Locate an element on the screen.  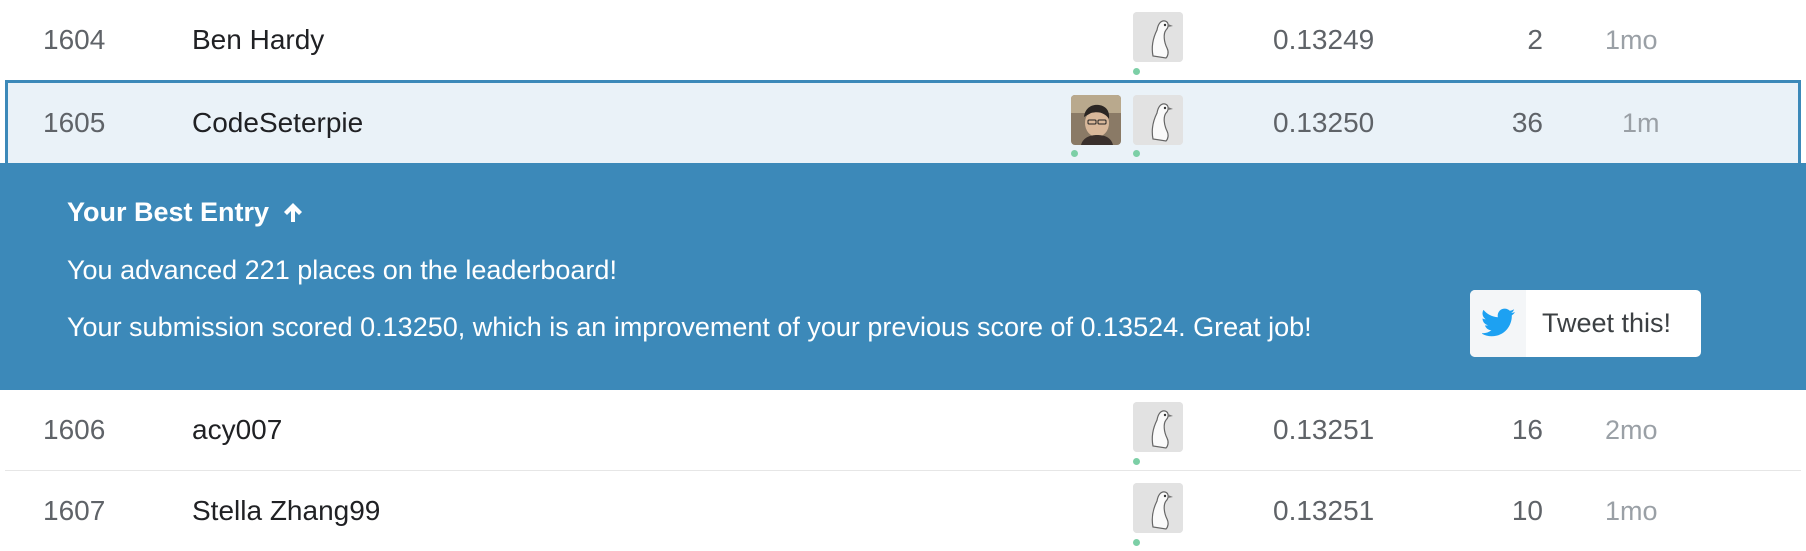
entries-count: 2 is located at coordinates (1535, 39).